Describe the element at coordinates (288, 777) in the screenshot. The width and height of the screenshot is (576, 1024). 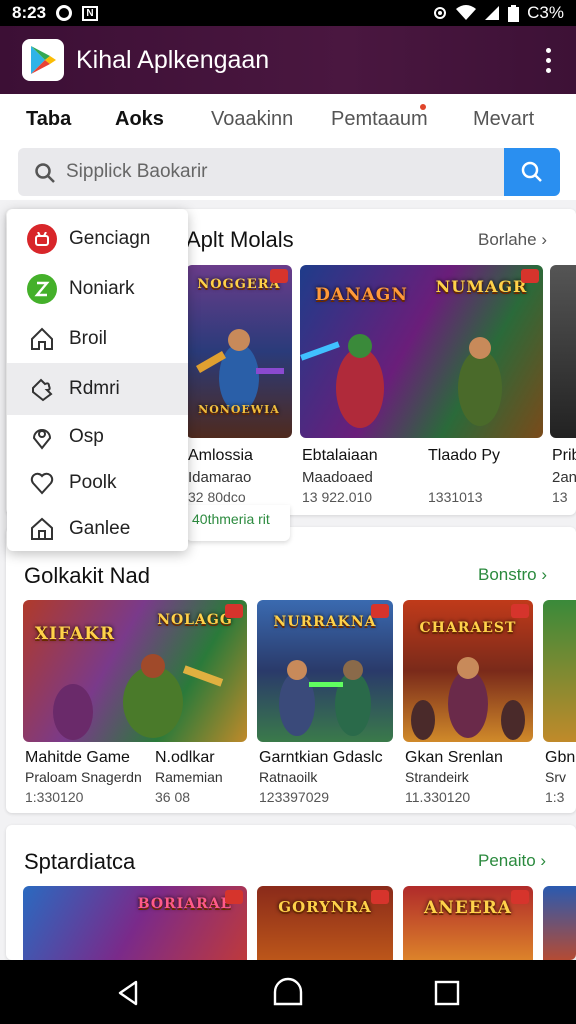
I see `app-developer: Ratnaoilk` at that location.